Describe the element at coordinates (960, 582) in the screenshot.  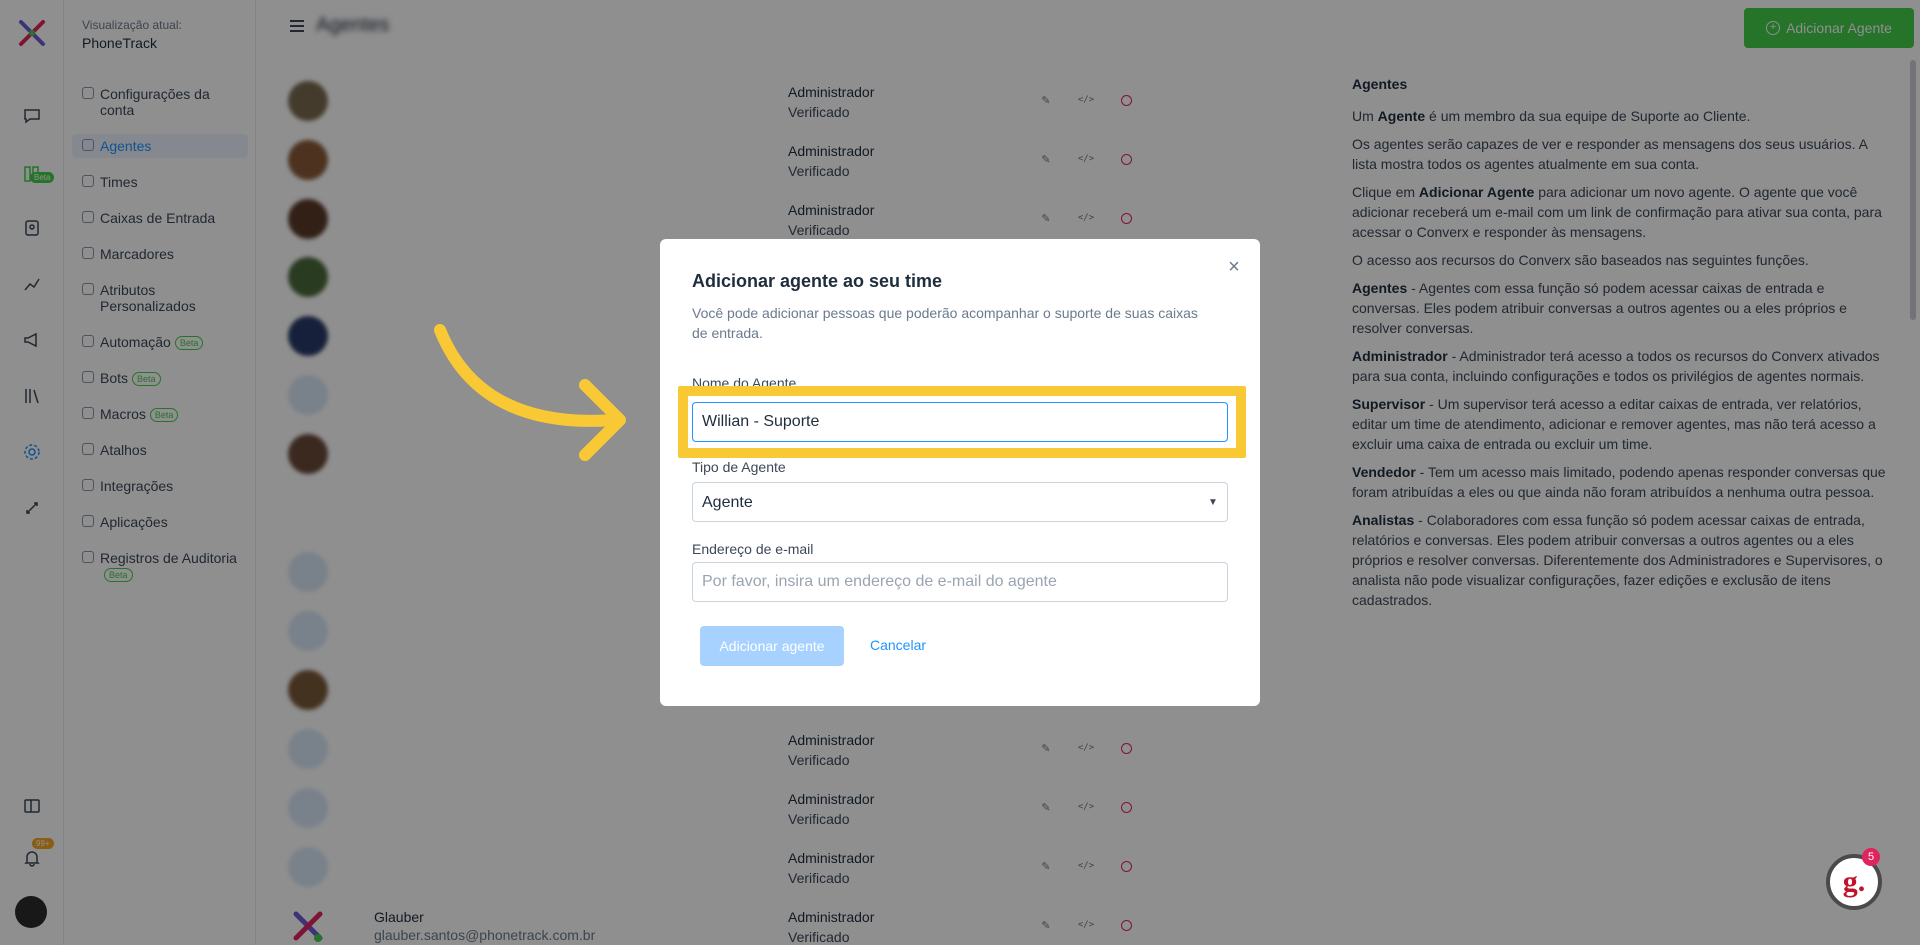
I see `email-field` at that location.